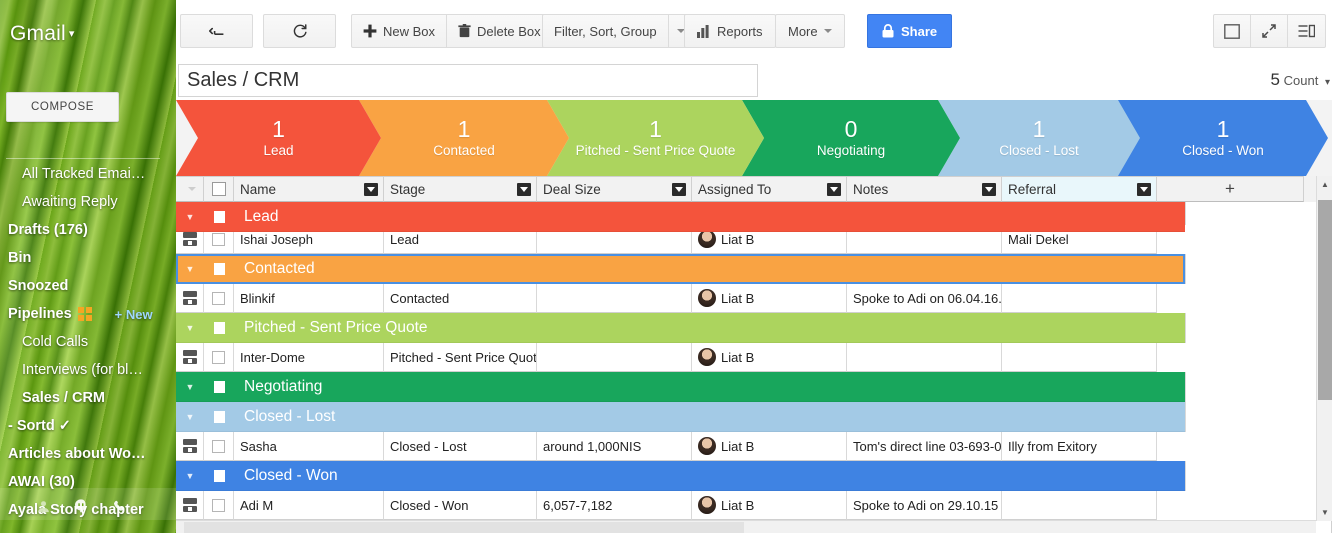 This screenshot has height=533, width=1332. What do you see at coordinates (88, 342) in the screenshot?
I see `sidebar-item-cold-calls: Cold Calls` at bounding box center [88, 342].